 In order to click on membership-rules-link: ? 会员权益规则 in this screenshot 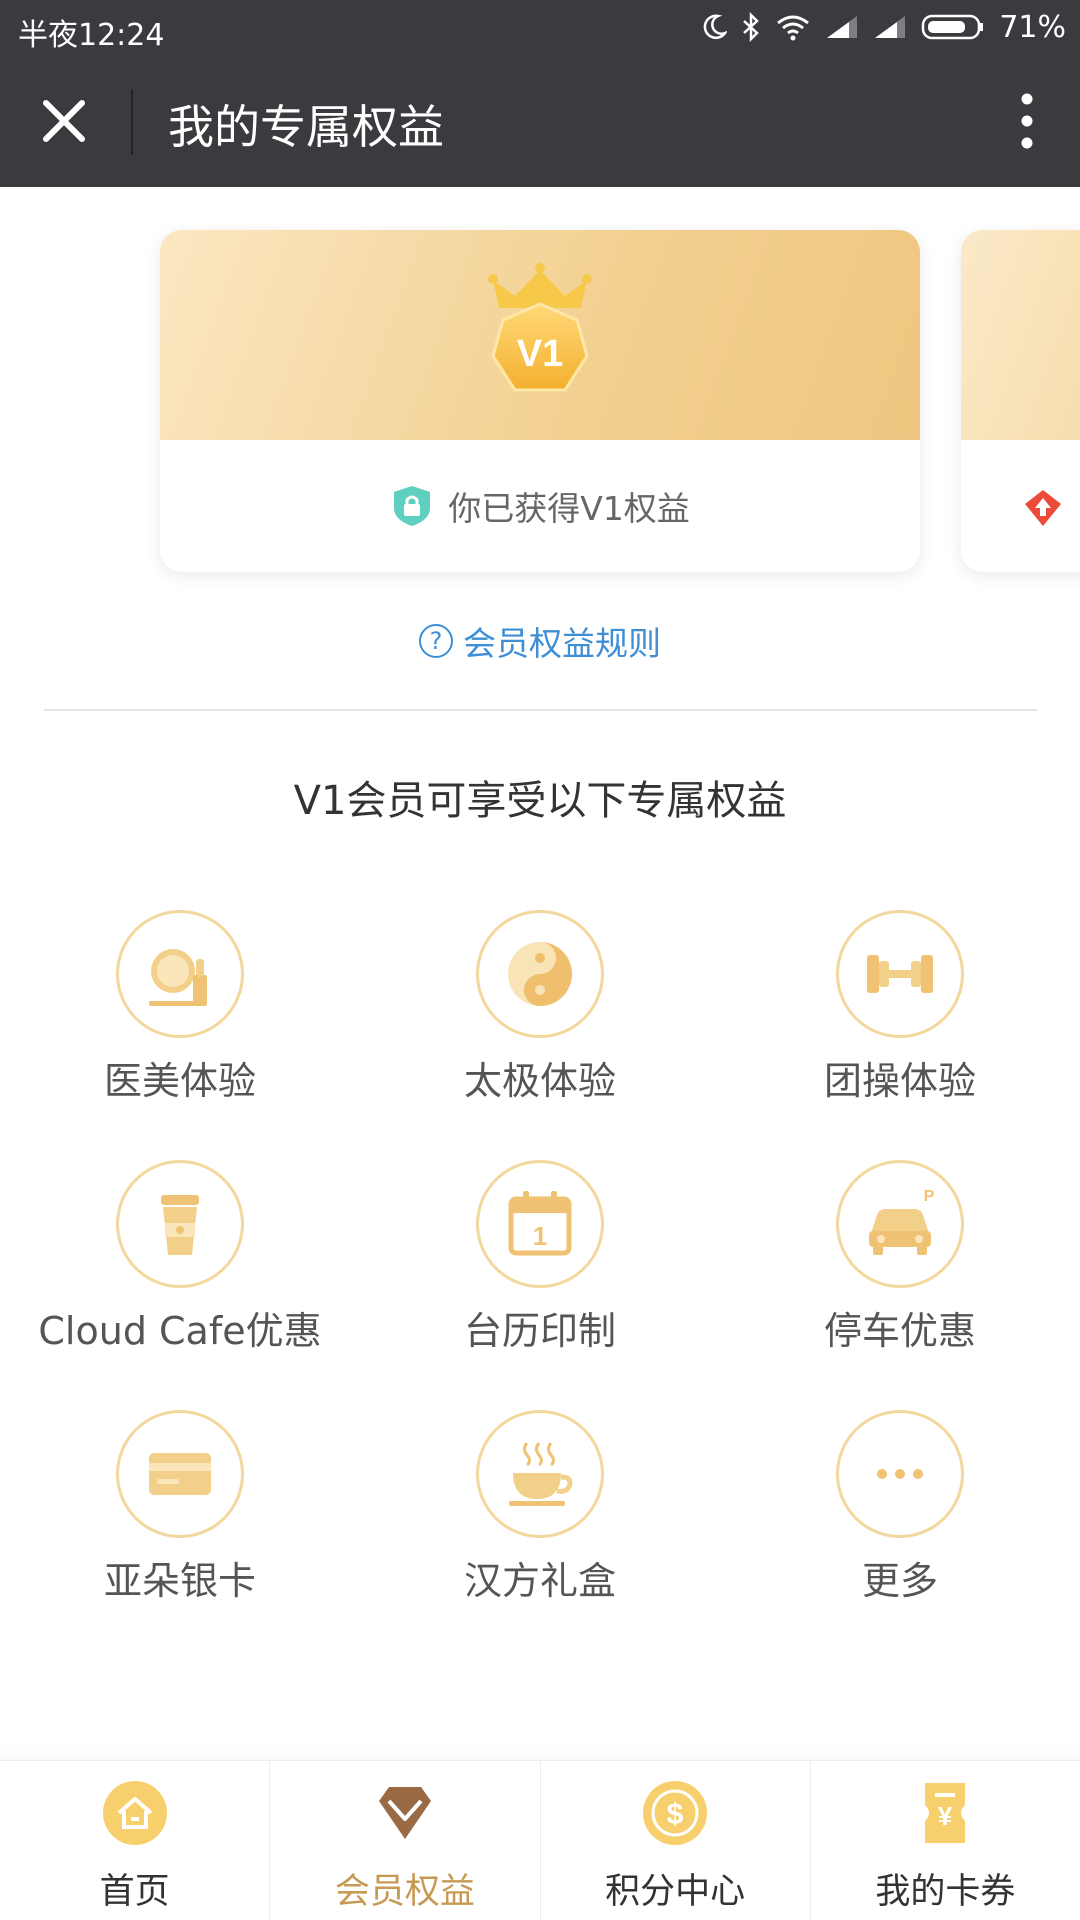, I will do `click(540, 641)`.